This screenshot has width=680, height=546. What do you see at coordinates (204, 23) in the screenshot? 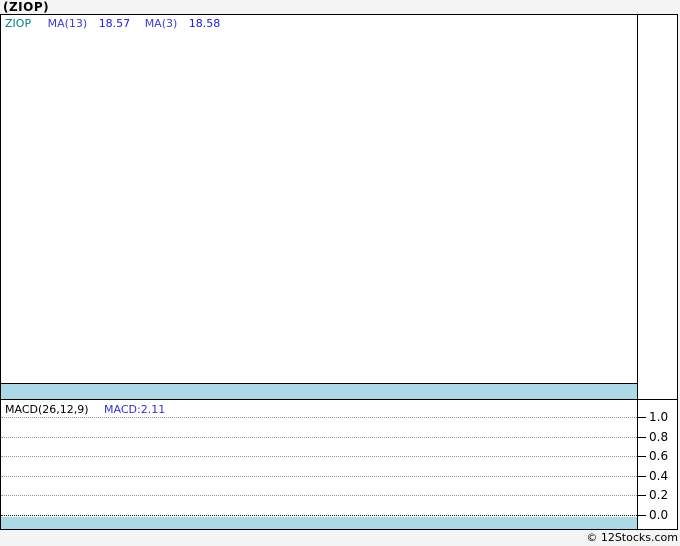
I see `ma3-value: 18.58` at bounding box center [204, 23].